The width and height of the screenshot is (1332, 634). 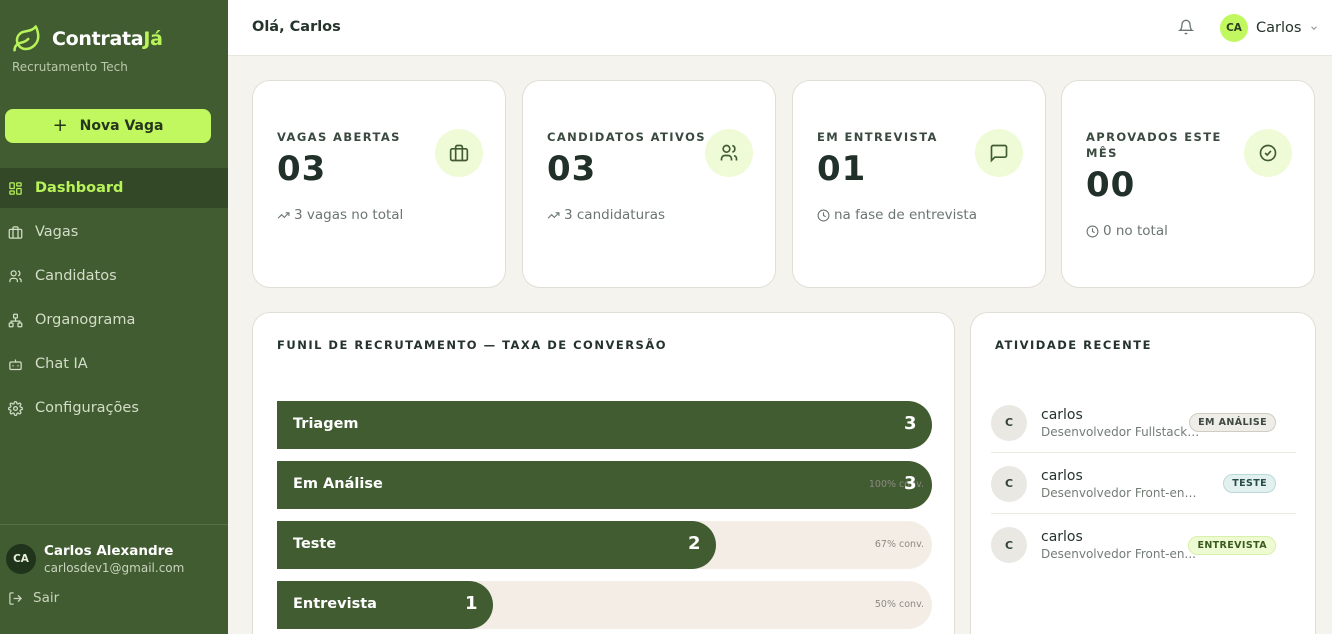 I want to click on sidebar-divider, so click(x=114, y=524).